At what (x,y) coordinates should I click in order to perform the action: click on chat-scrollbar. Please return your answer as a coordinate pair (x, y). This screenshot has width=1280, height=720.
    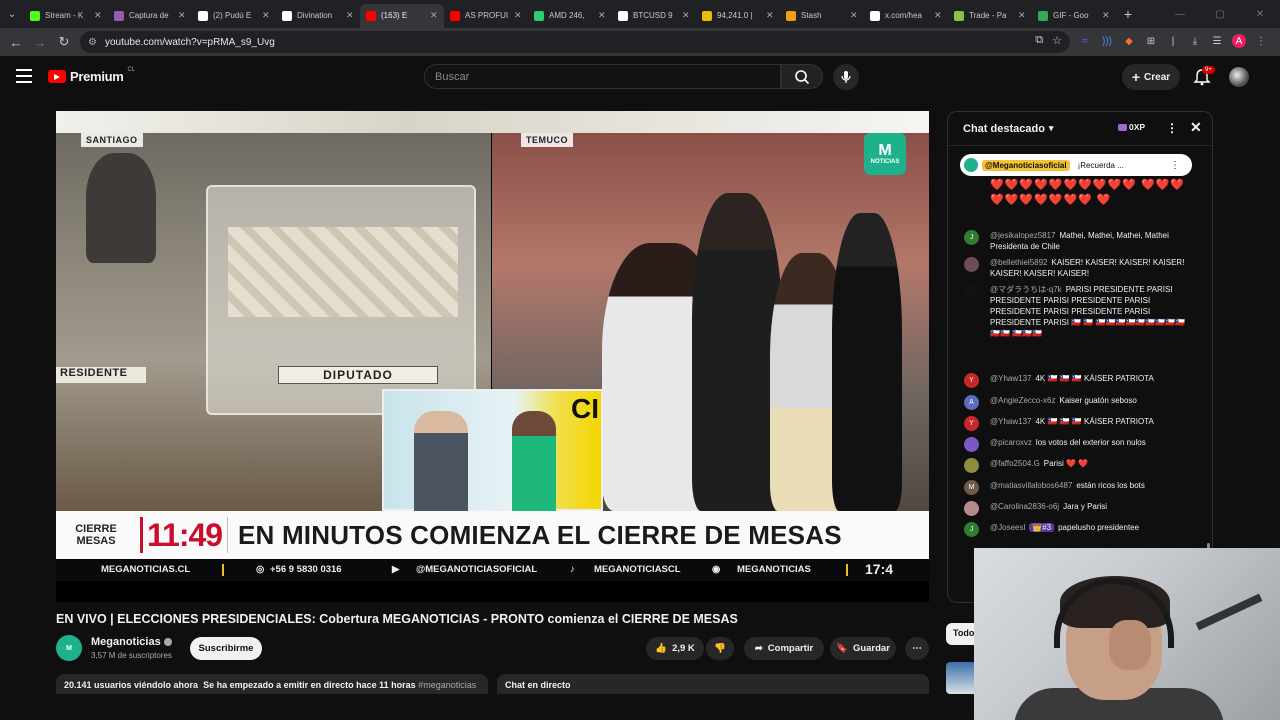
    Looking at the image, I should click on (1208, 373).